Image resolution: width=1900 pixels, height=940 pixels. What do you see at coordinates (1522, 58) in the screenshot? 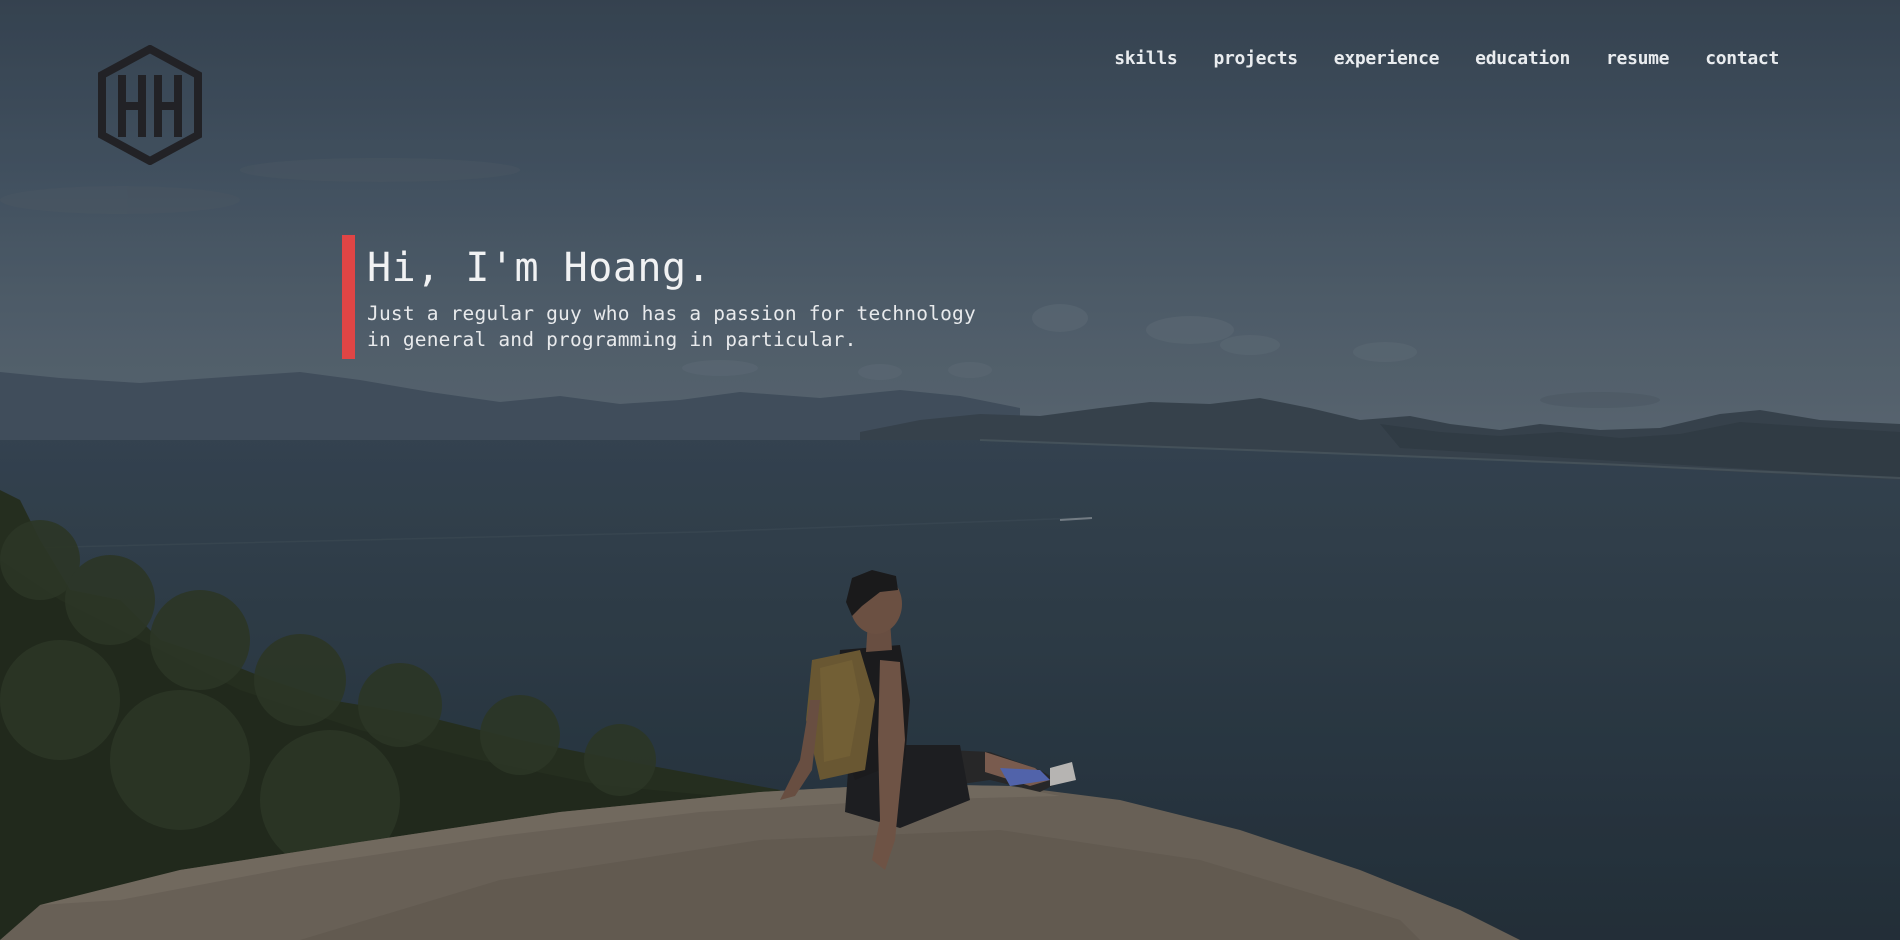
I see `nav-link-education: education` at bounding box center [1522, 58].